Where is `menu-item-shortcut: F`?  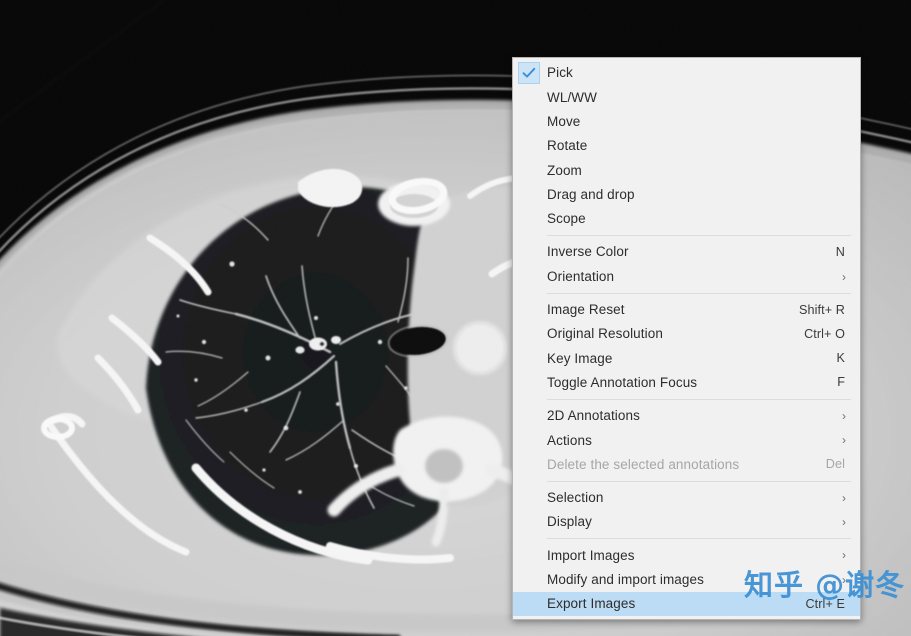
menu-item-shortcut: F is located at coordinates (841, 382).